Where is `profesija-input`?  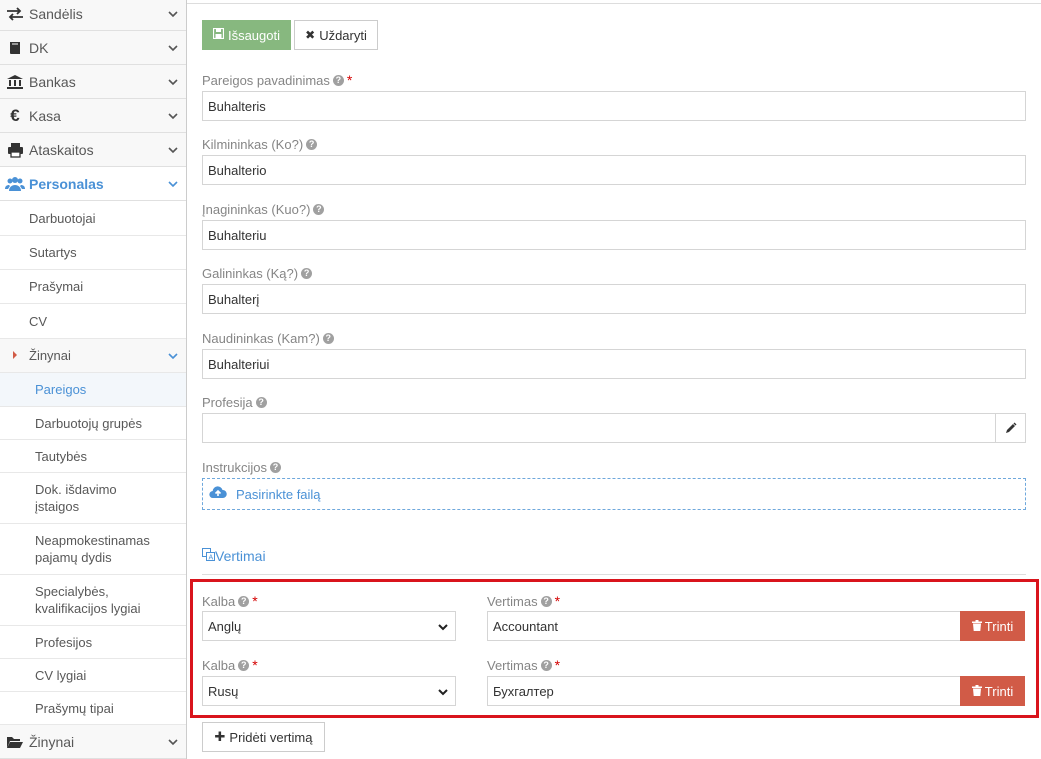 profesija-input is located at coordinates (599, 428).